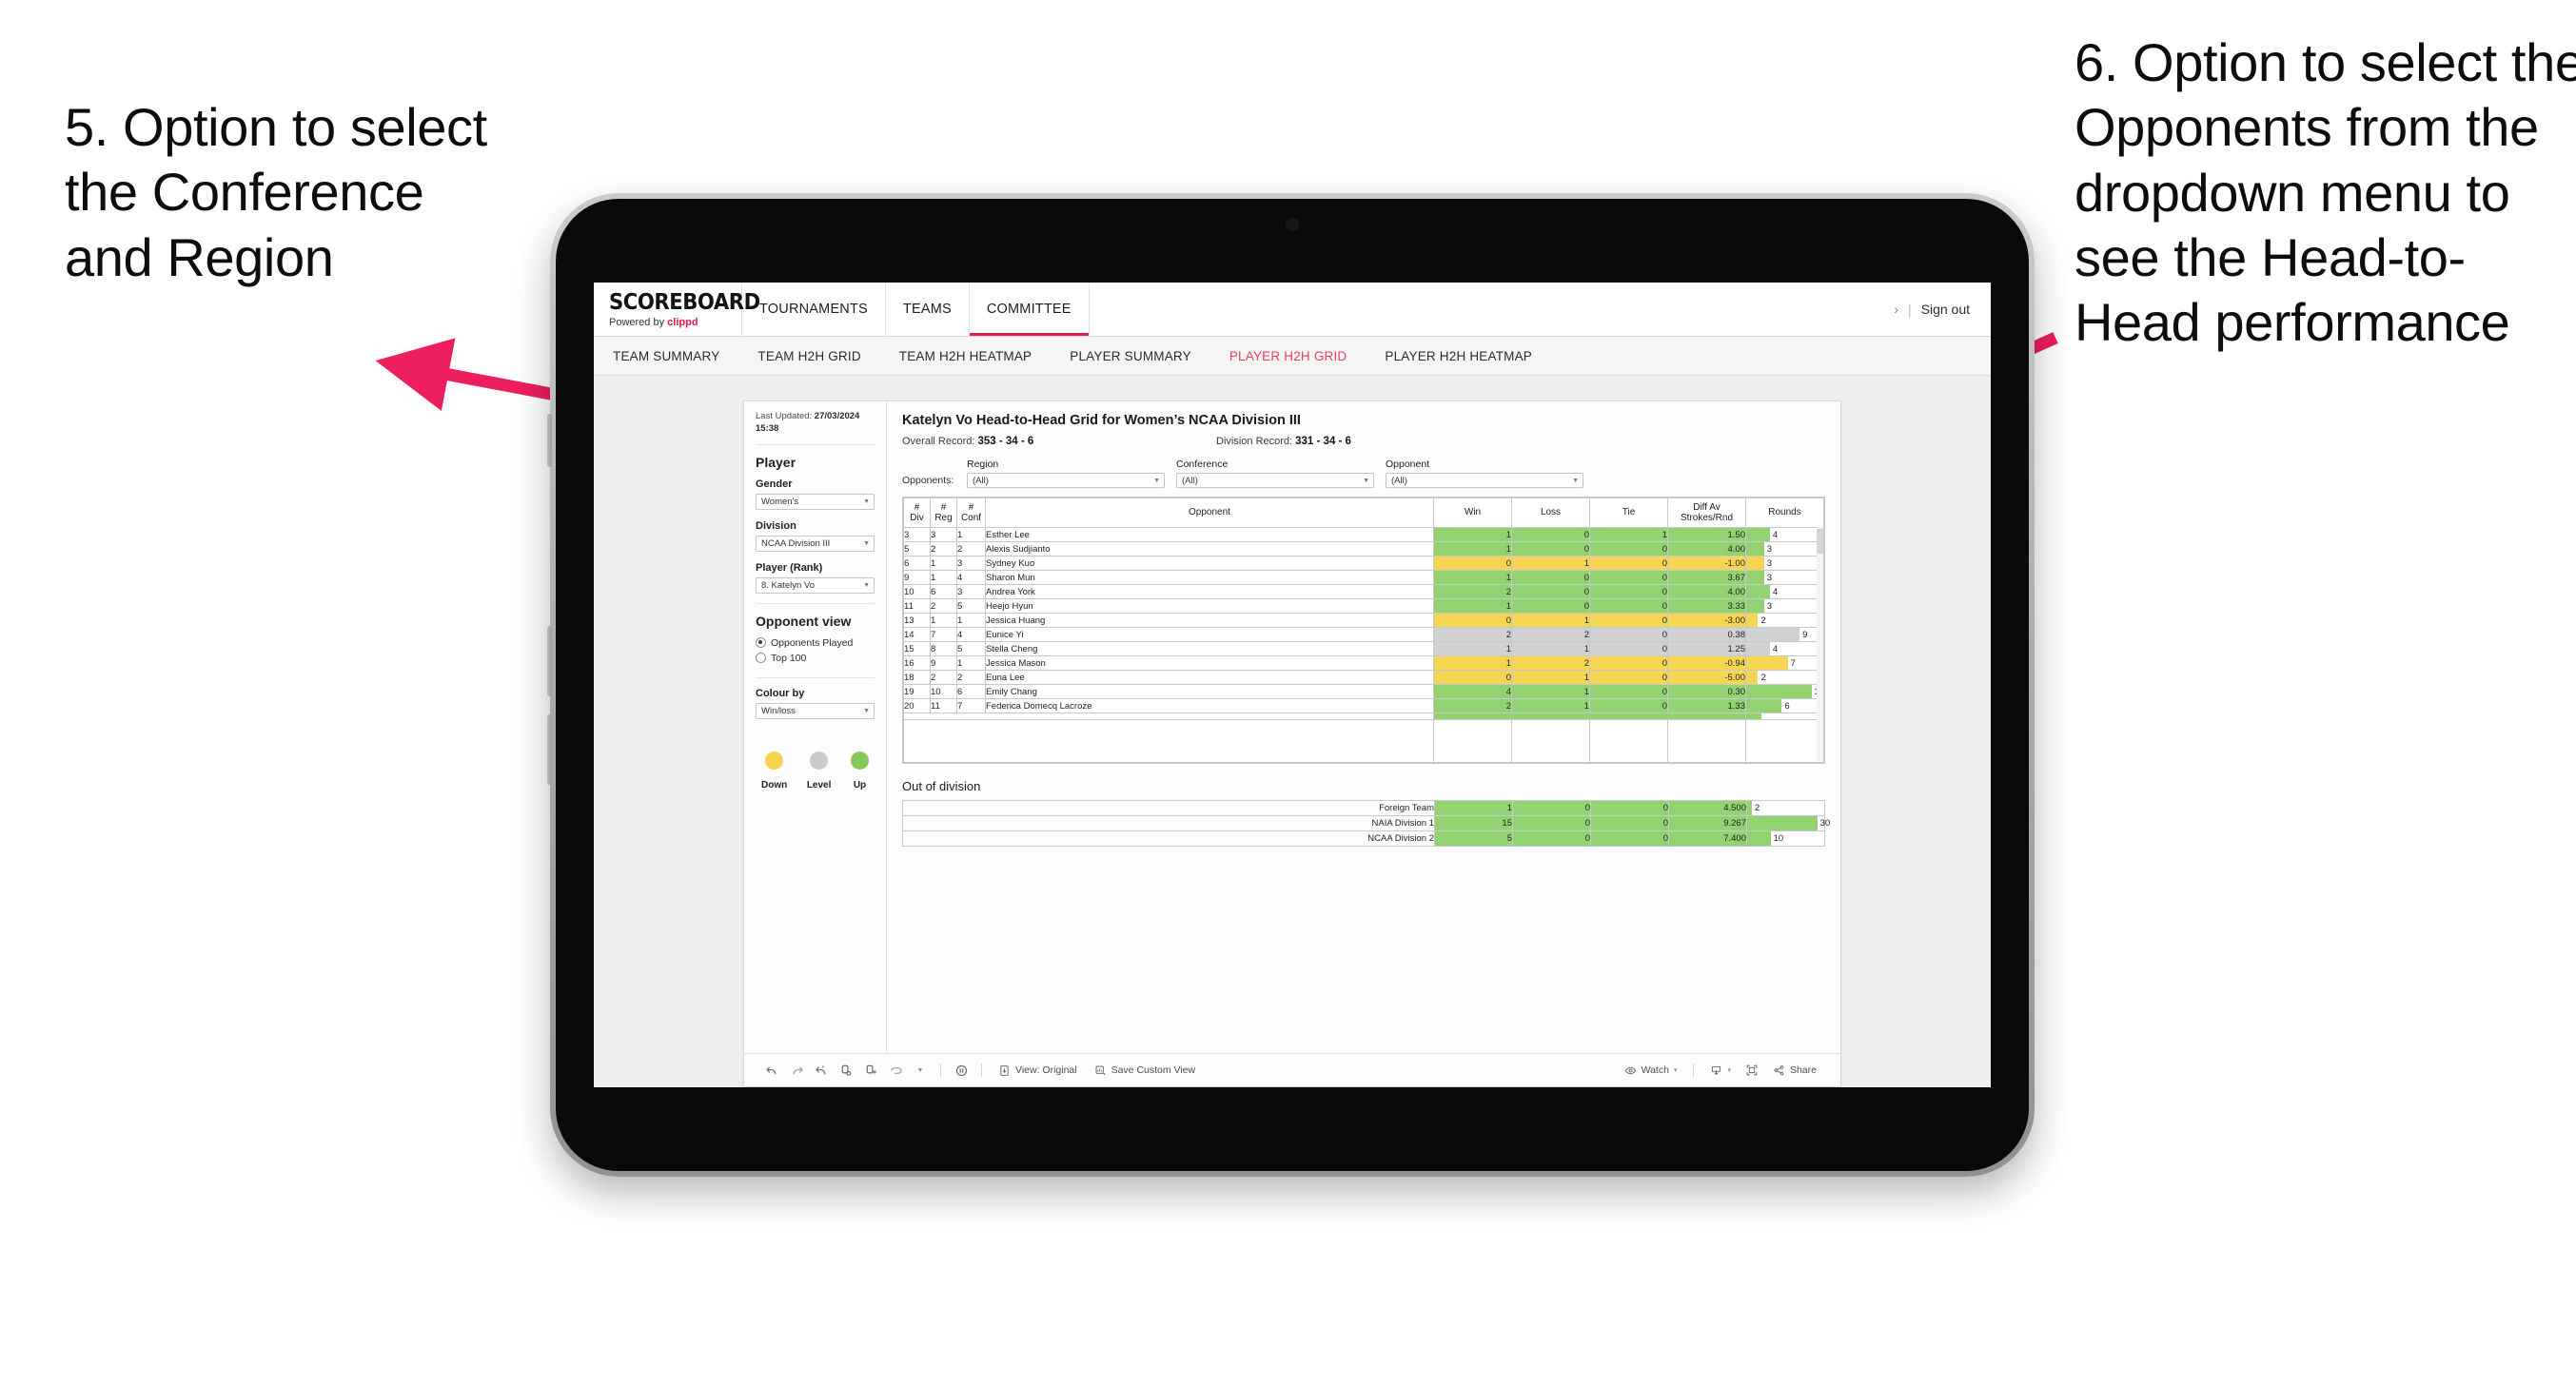 Image resolution: width=2576 pixels, height=1386 pixels. I want to click on vertical-scrollbar, so click(1820, 644).